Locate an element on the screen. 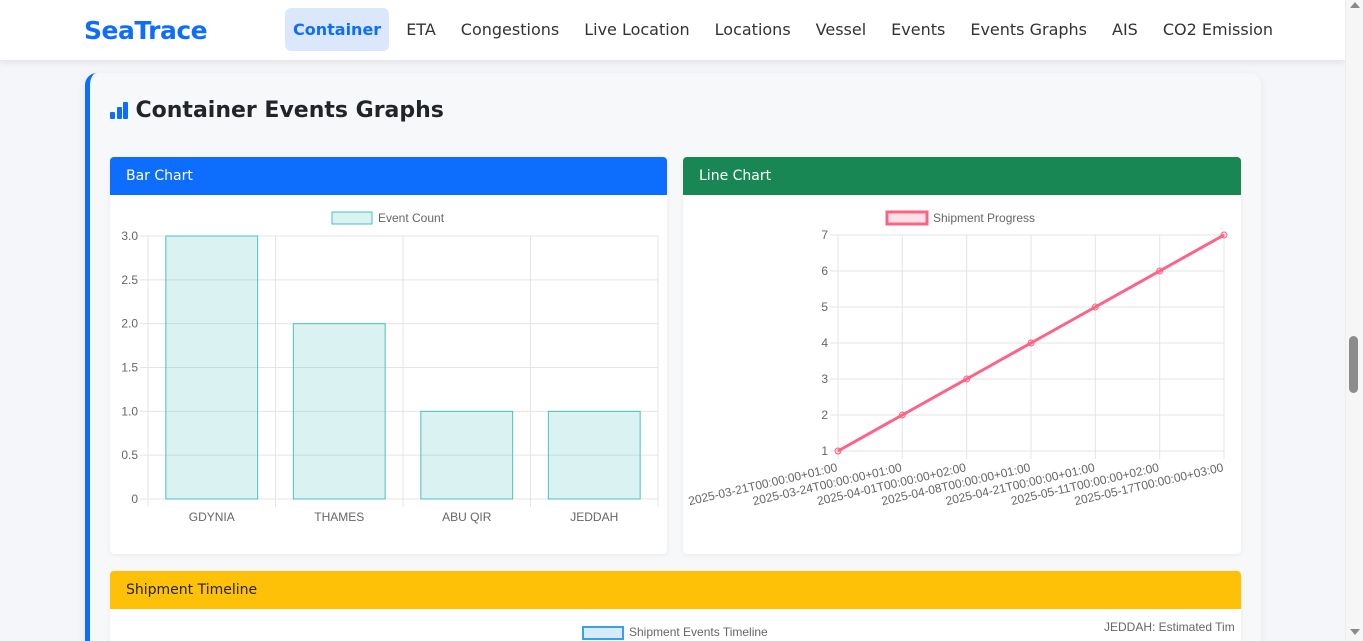  y-tick-label: 2.5 is located at coordinates (129, 280).